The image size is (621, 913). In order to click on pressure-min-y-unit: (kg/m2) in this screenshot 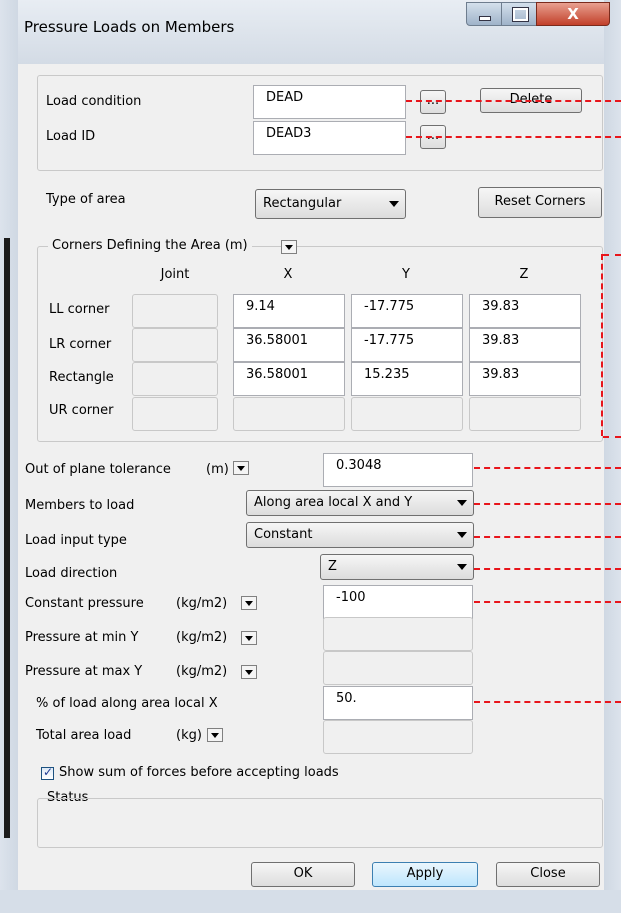, I will do `click(202, 637)`.